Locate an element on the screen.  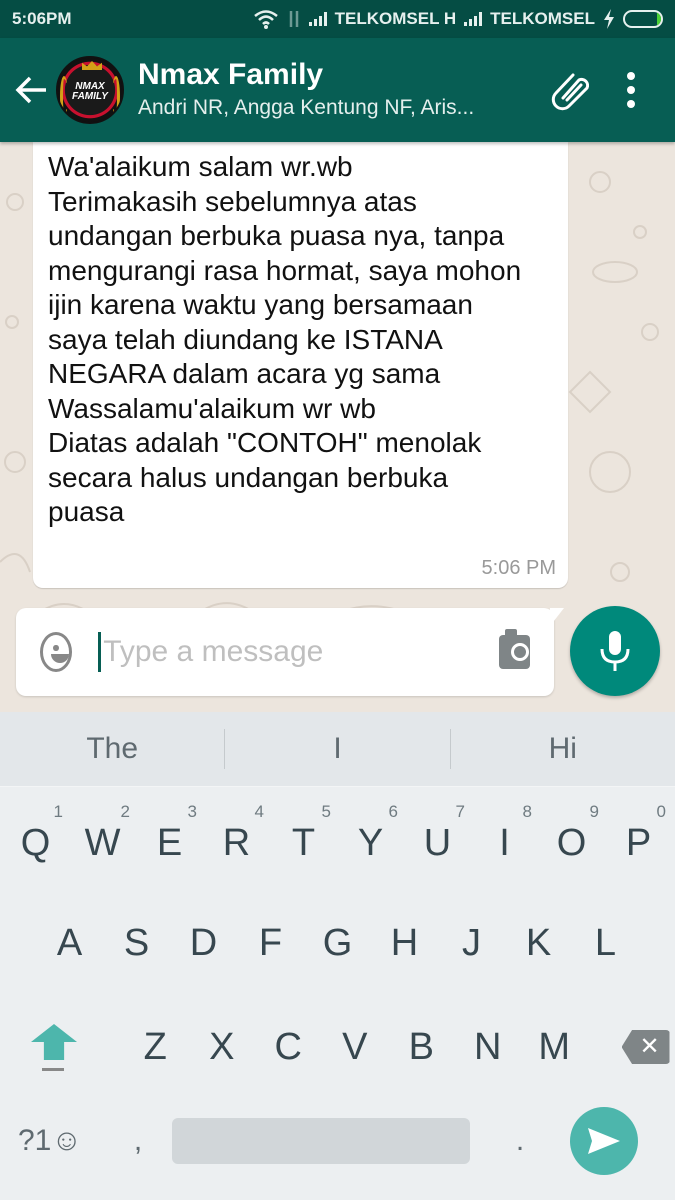
wifi-icon is located at coordinates (265, 19).